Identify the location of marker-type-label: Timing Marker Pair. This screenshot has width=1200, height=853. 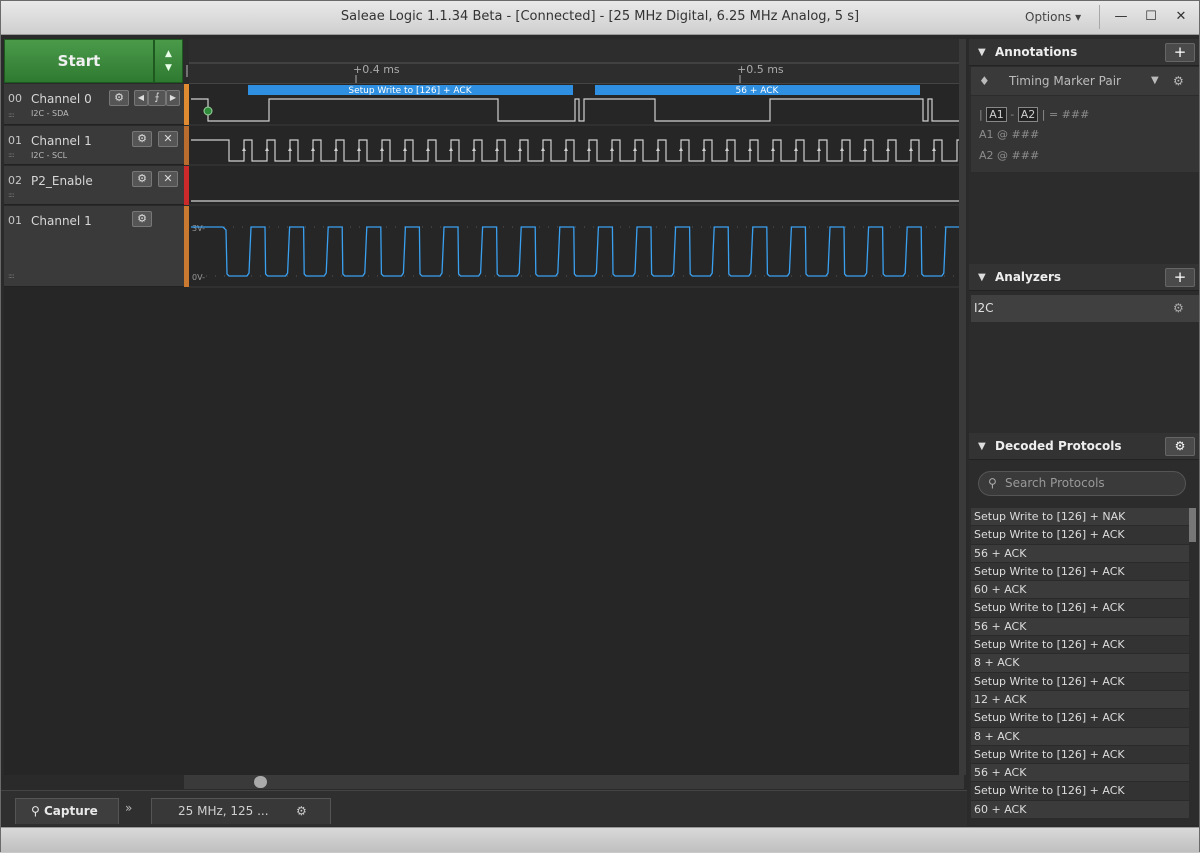
(1065, 81).